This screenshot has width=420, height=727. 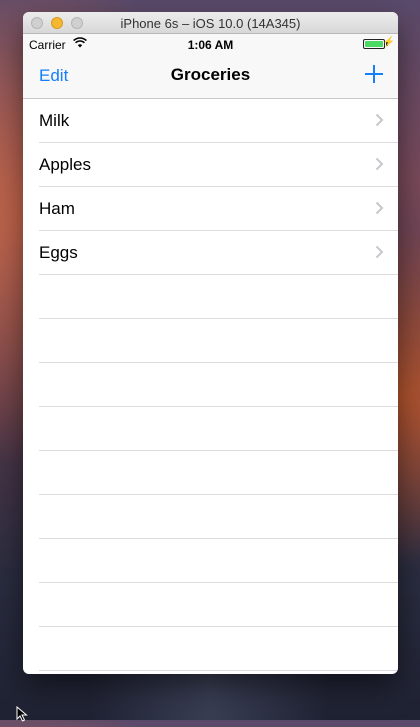 What do you see at coordinates (210, 165) in the screenshot?
I see `table-row: Apples` at bounding box center [210, 165].